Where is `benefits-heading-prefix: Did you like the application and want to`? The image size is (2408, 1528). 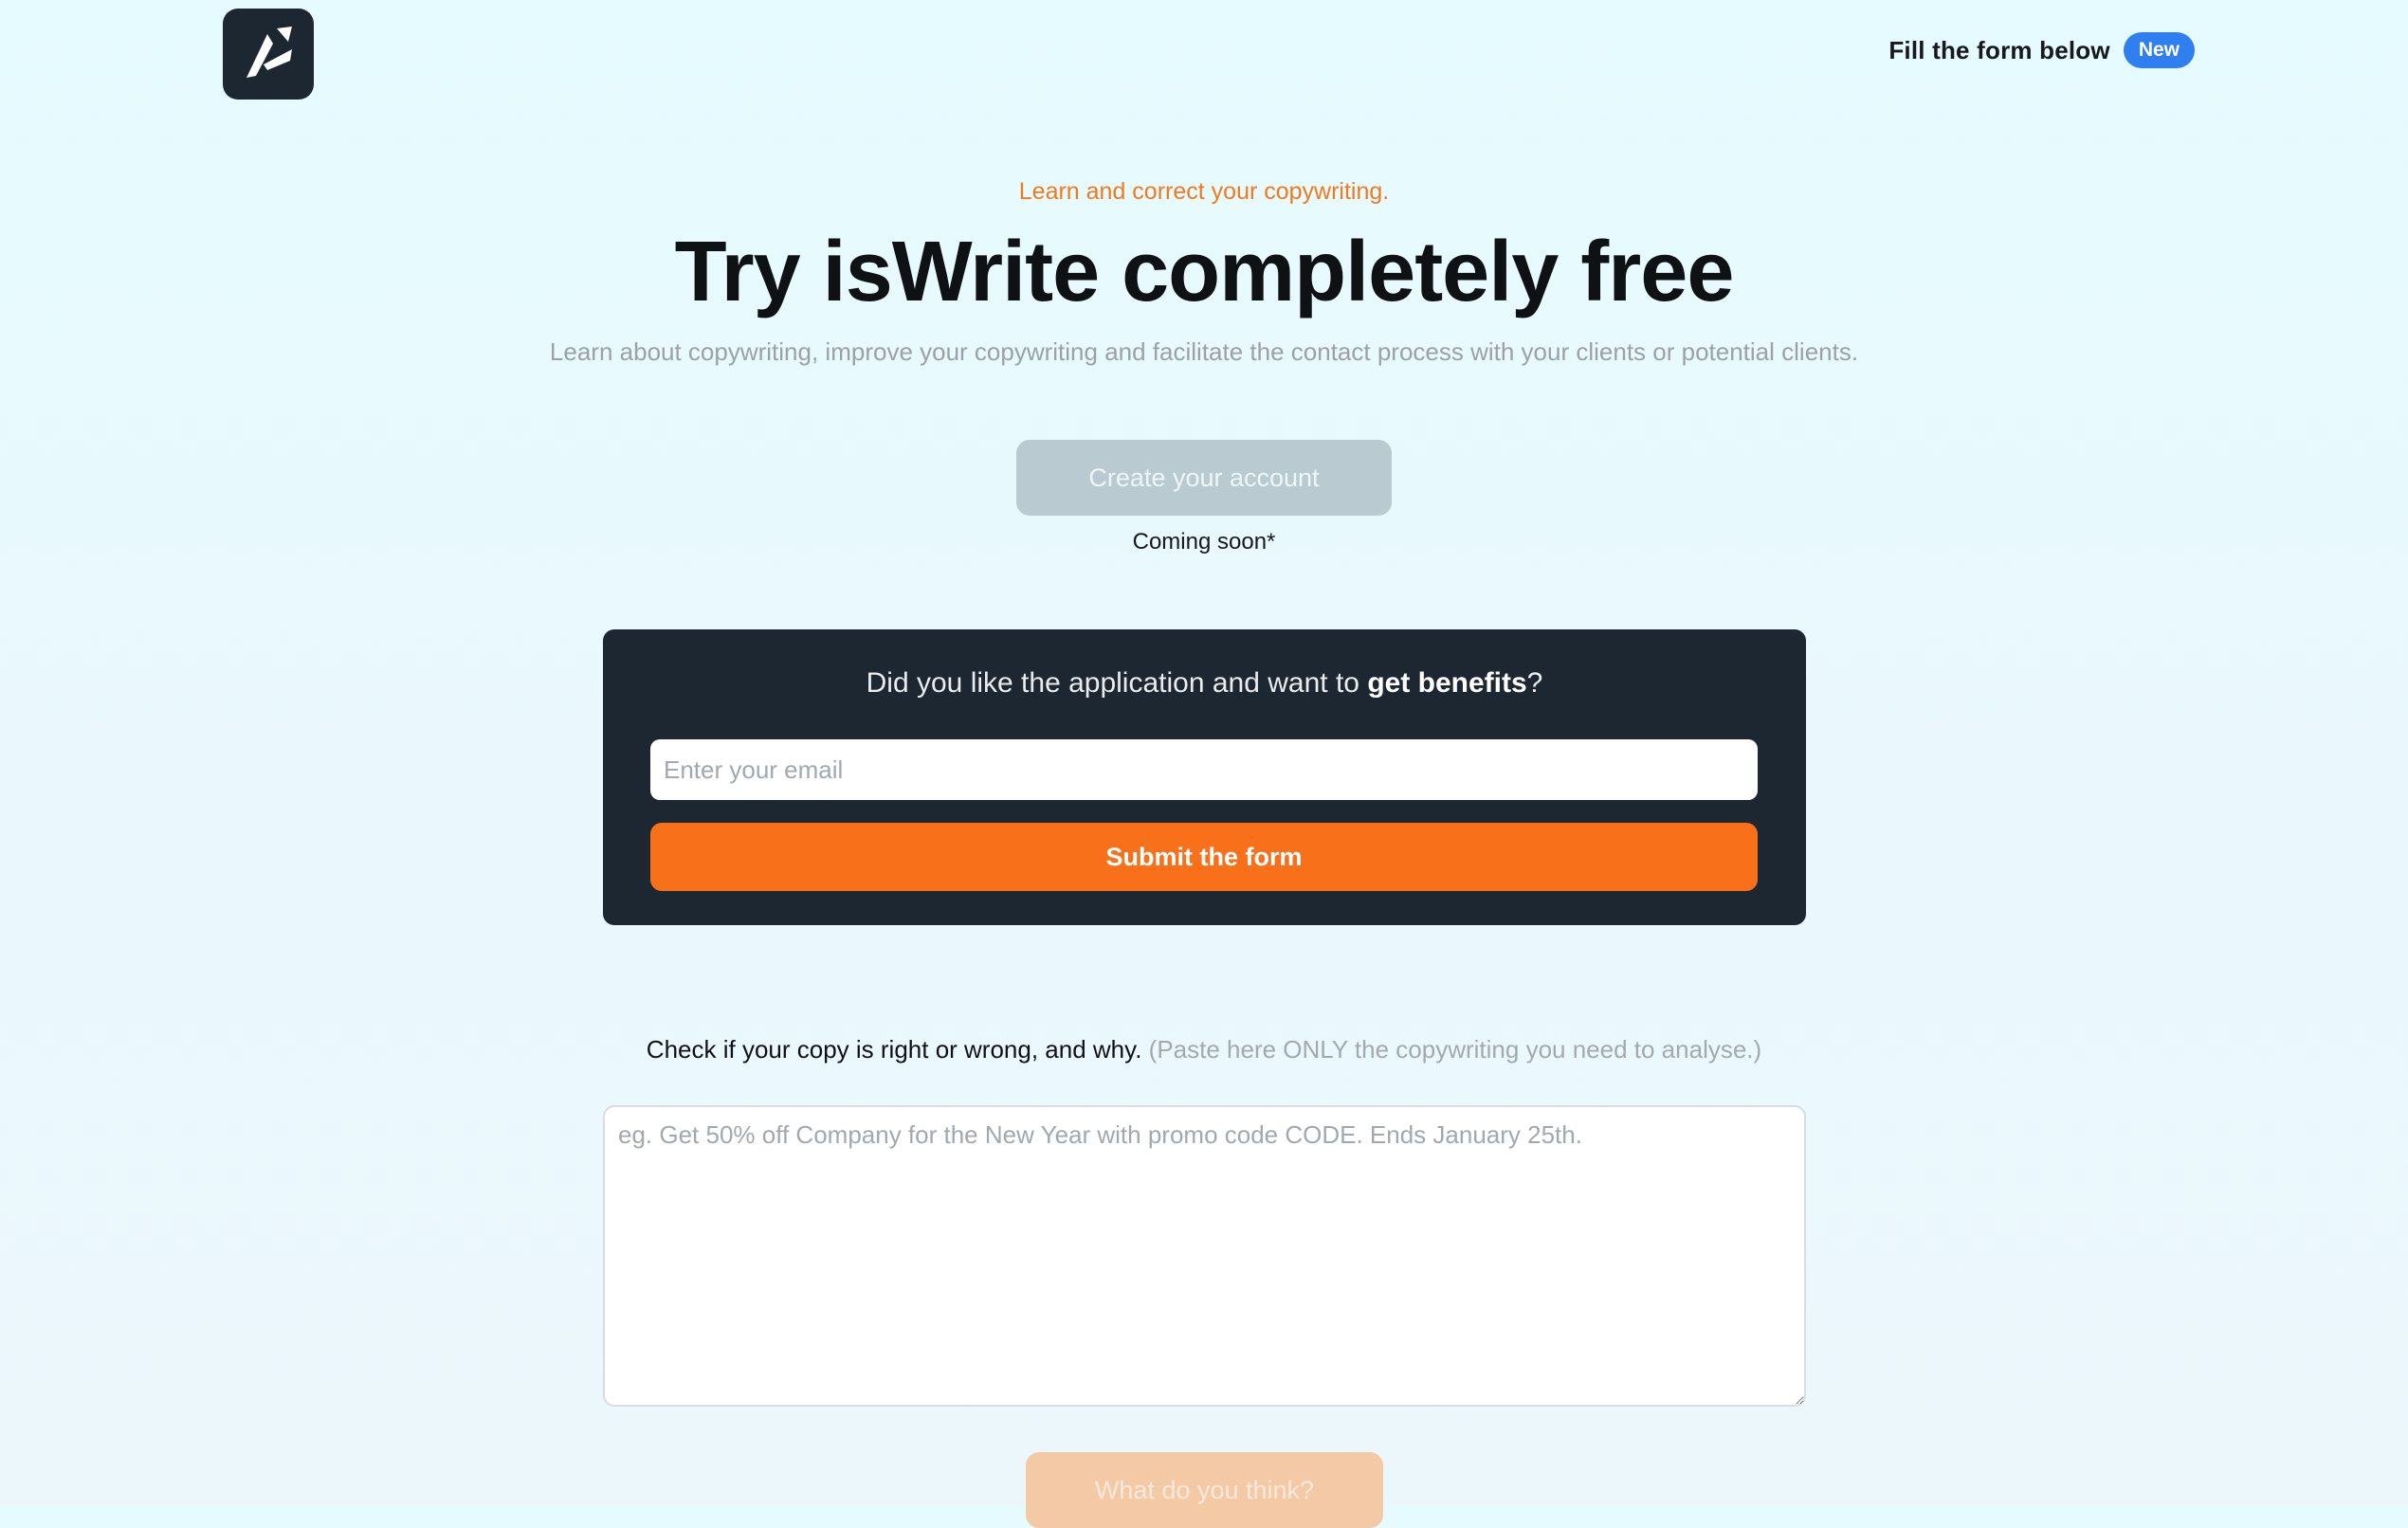 benefits-heading-prefix: Did you like the application and want to is located at coordinates (1117, 683).